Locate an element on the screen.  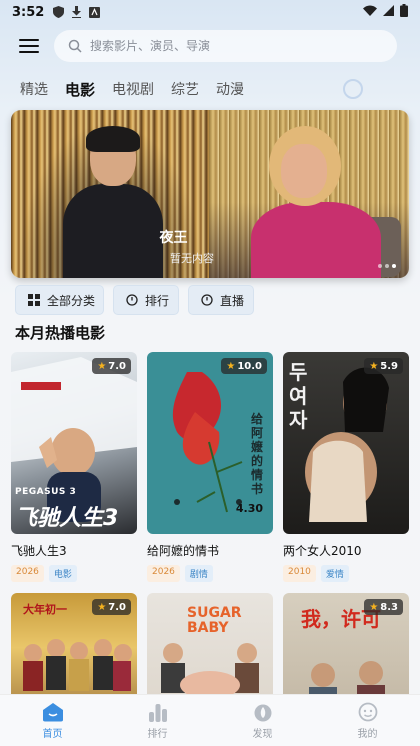
movie-title: 两个女人2010 is located at coordinates (346, 550).